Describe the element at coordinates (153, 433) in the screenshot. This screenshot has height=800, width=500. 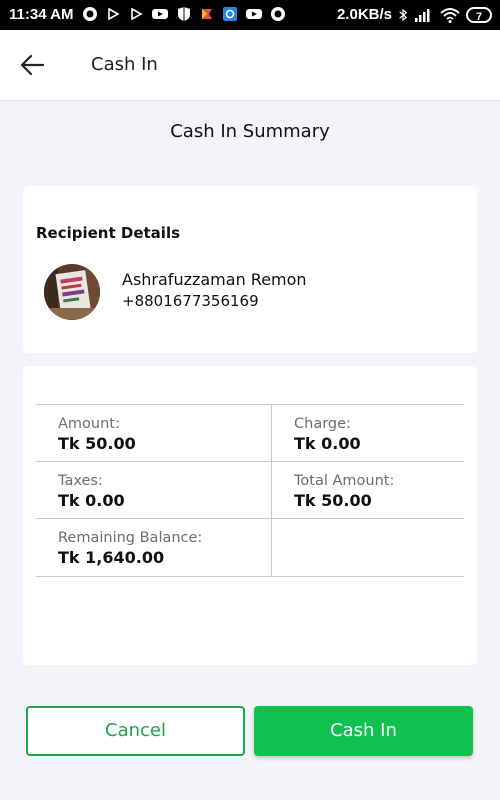
I see `amount-cell: Amount: Tk 50.00` at that location.